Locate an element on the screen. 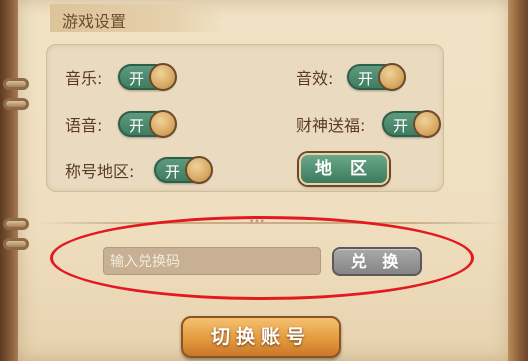 The image size is (528, 361). fortune-toggle-text: 开 is located at coordinates (401, 126).